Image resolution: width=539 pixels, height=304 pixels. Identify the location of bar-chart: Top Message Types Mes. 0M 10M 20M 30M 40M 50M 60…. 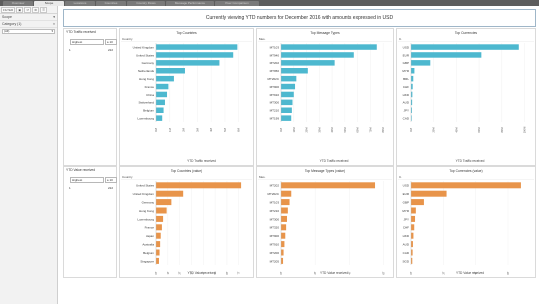
(325, 97).